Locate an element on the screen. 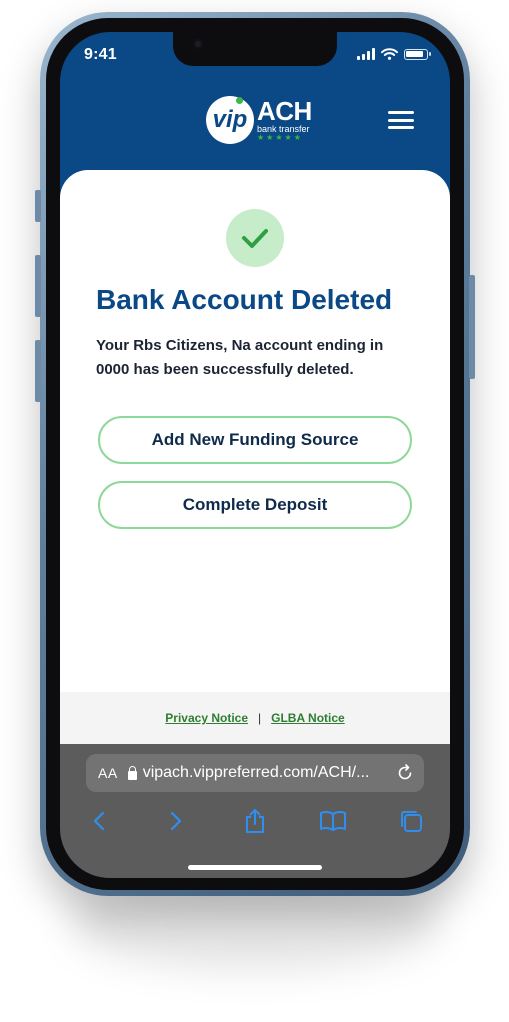  checkmark-icon is located at coordinates (255, 238).